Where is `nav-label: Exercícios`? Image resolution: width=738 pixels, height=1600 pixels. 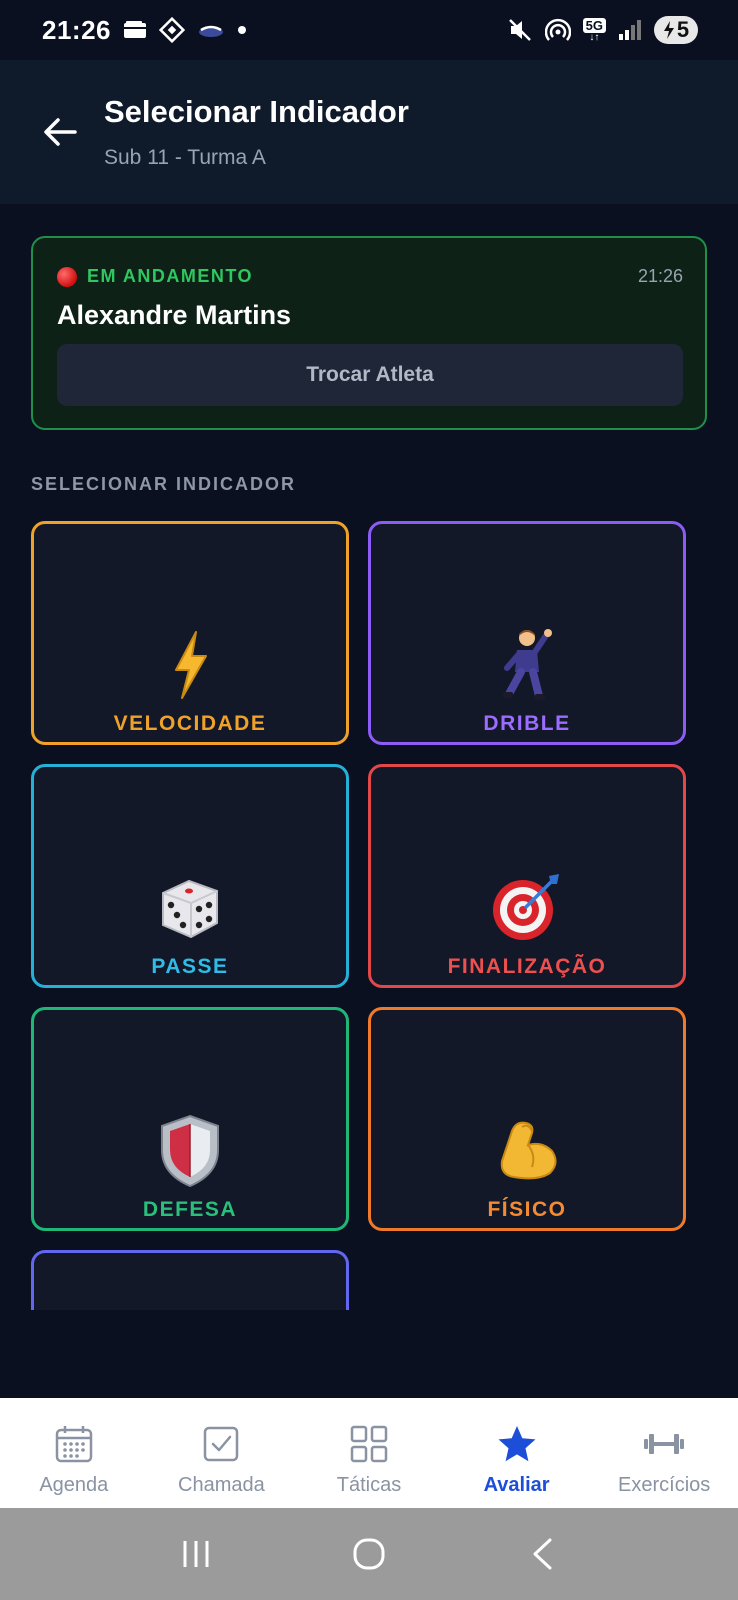
nav-label: Exercícios is located at coordinates (664, 1485).